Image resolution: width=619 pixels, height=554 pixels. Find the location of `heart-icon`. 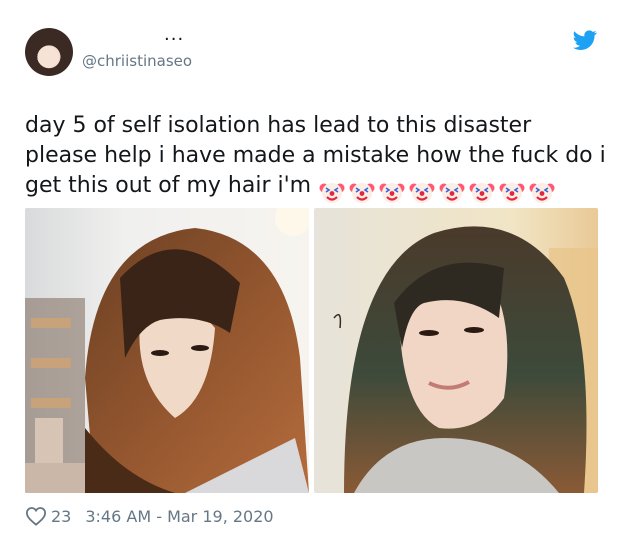

heart-icon is located at coordinates (36, 516).